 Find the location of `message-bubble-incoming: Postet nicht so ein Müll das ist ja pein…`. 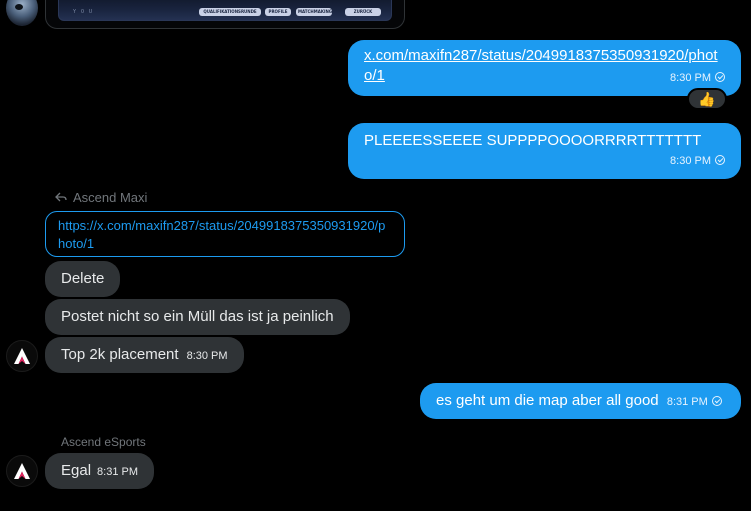

message-bubble-incoming: Postet nicht so ein Müll das ist ja pein… is located at coordinates (197, 317).